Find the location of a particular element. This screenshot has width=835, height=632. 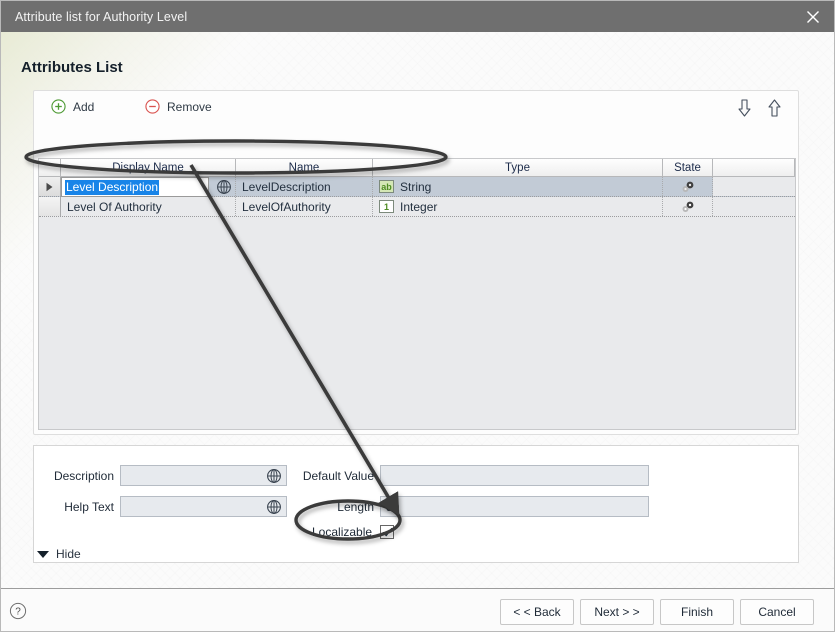

cell-name: LevelOfAuthority is located at coordinates (304, 206).